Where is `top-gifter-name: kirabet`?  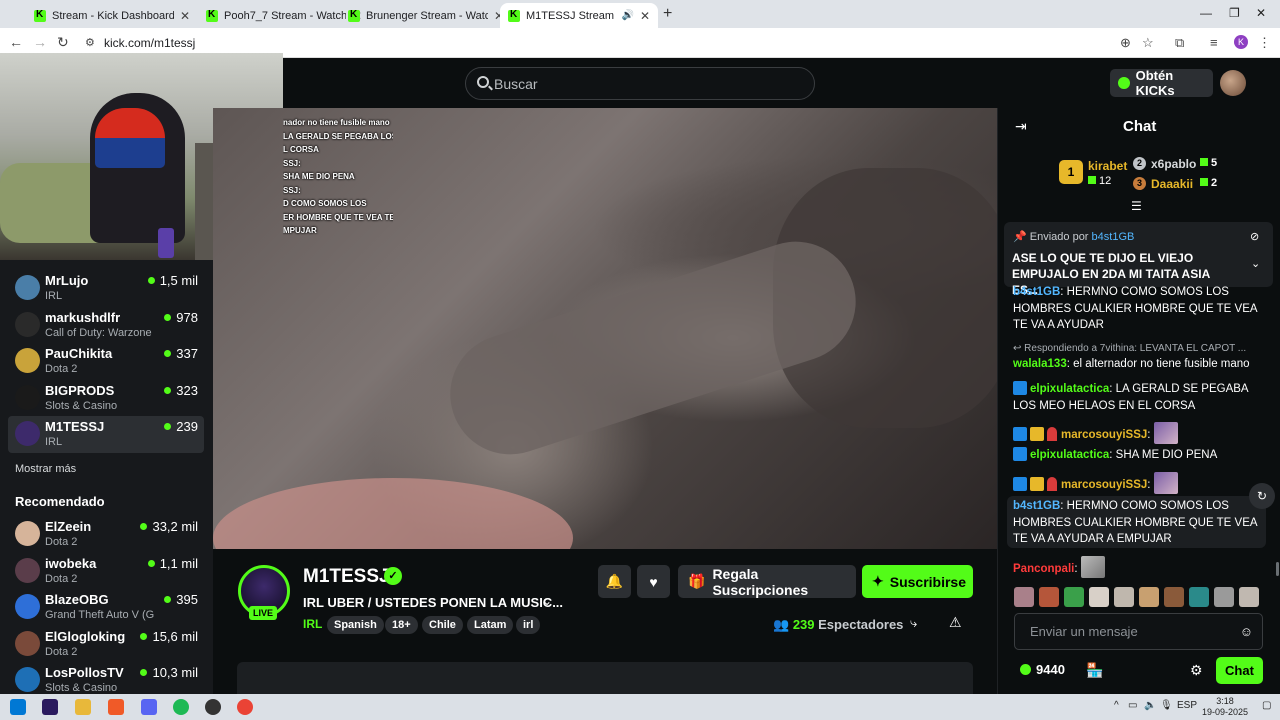 top-gifter-name: kirabet is located at coordinates (1107, 166).